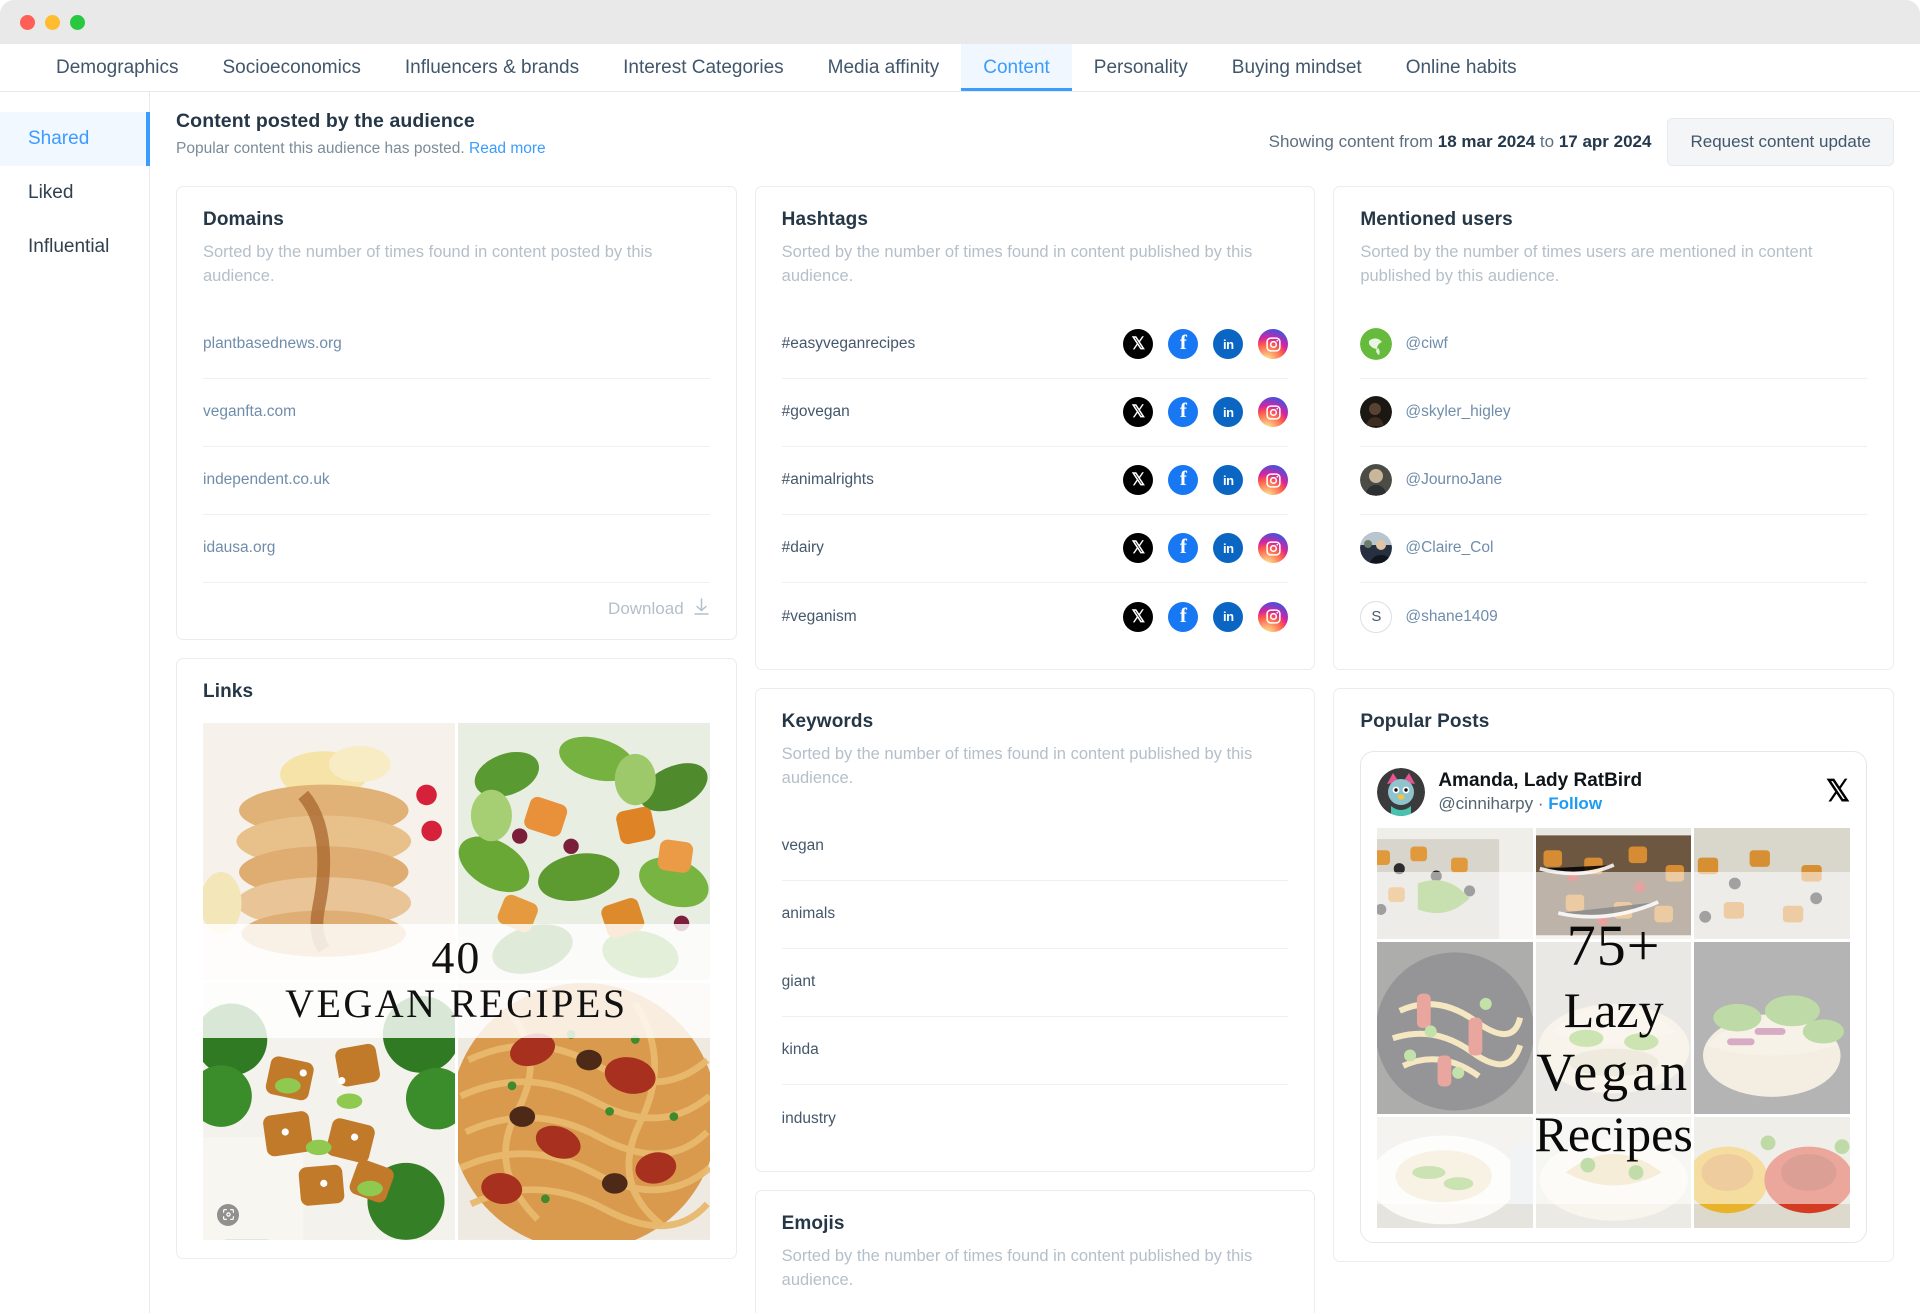 The height and width of the screenshot is (1314, 1920). What do you see at coordinates (27, 22) in the screenshot?
I see `close-window-icon` at bounding box center [27, 22].